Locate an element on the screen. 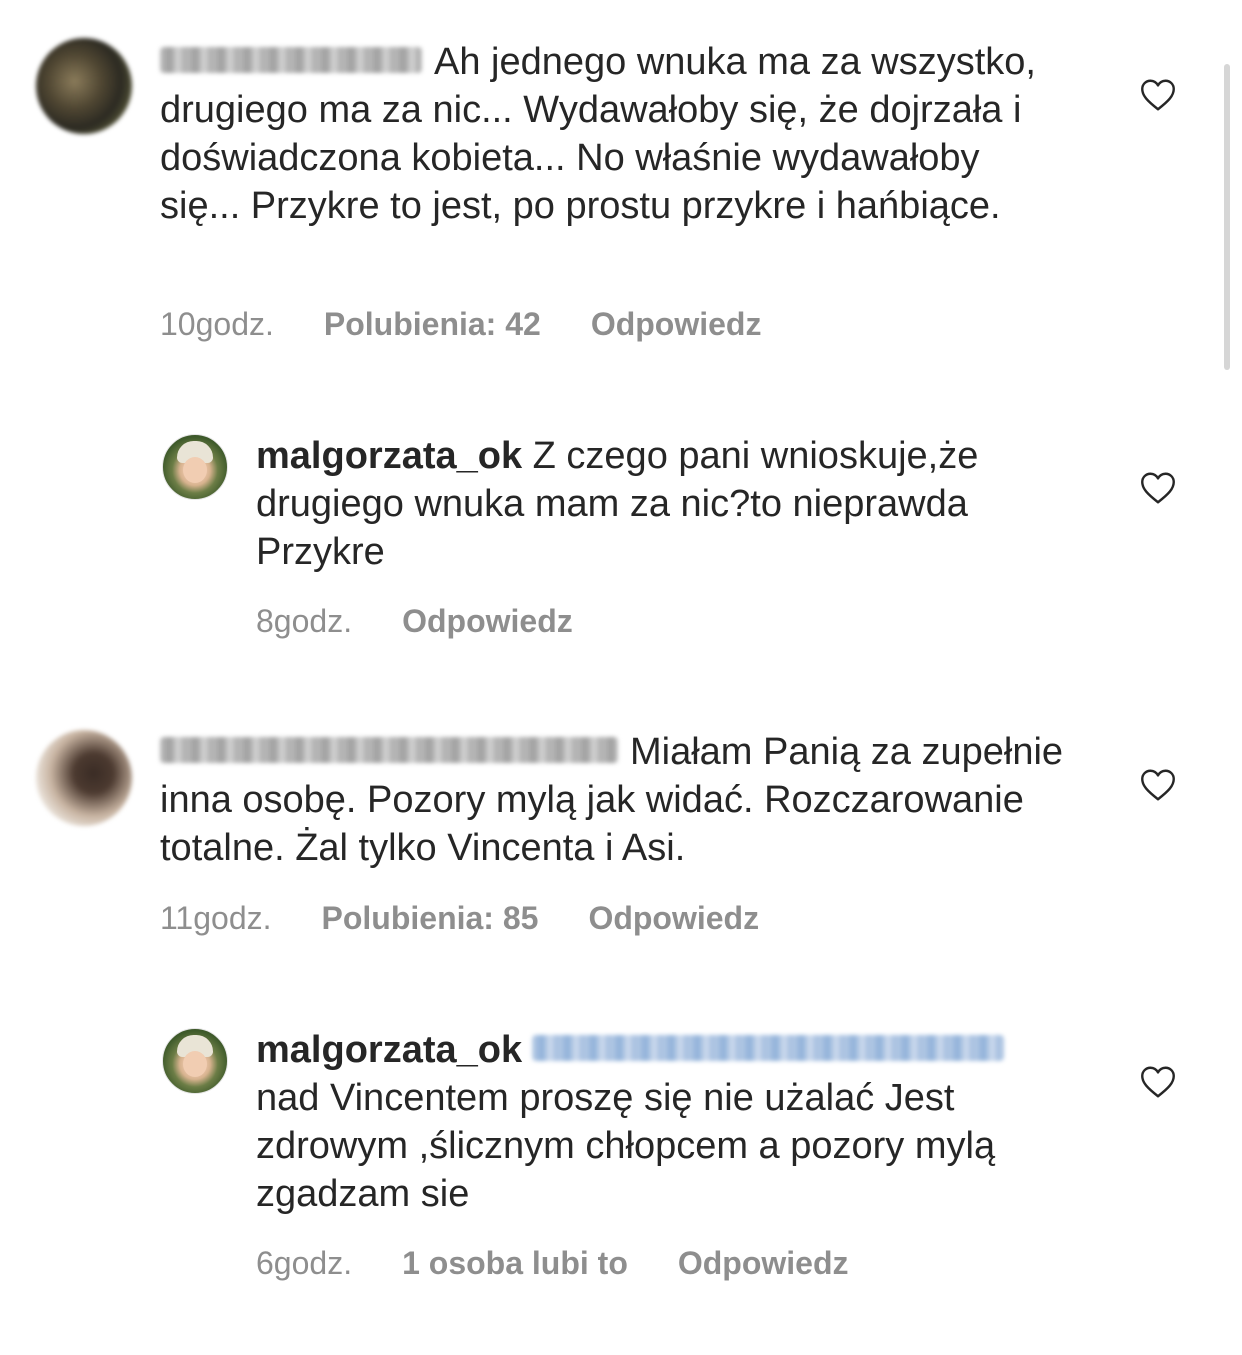 Image resolution: width=1242 pixels, height=1355 pixels. likes-link: 1 osoba lubi to is located at coordinates (515, 1263).